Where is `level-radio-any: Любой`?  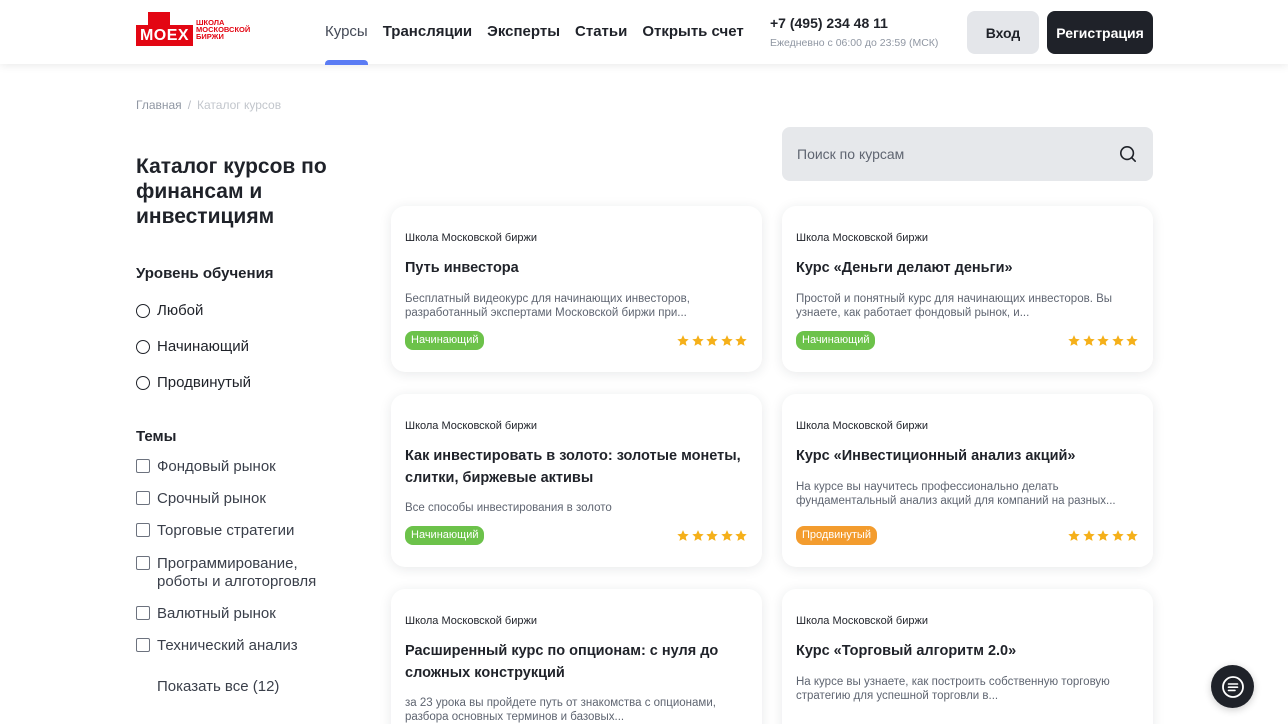 level-radio-any: Любой is located at coordinates (169, 310).